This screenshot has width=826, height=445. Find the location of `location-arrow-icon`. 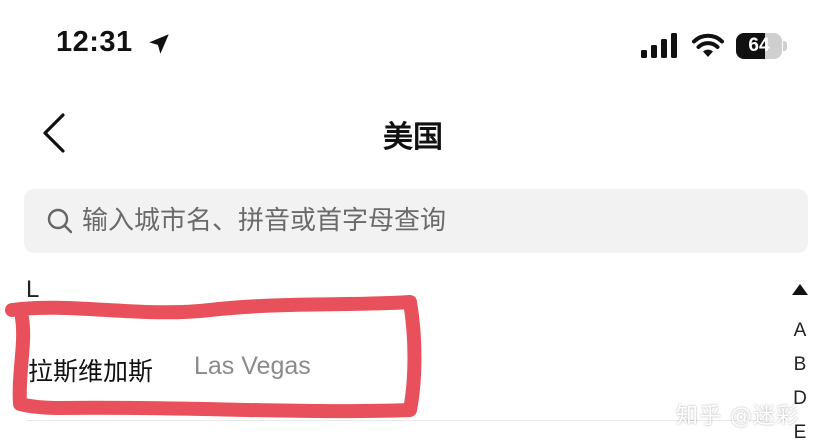

location-arrow-icon is located at coordinates (159, 44).